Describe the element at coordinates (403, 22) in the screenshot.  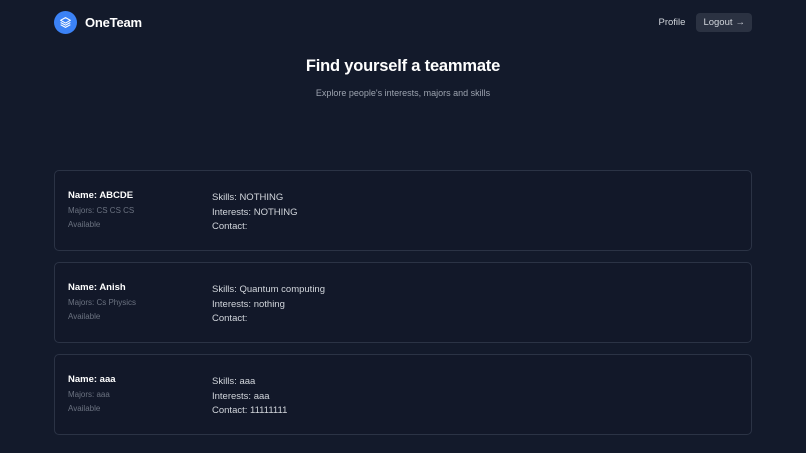
I see `top-nav: OneTeam Profile Logout →` at that location.